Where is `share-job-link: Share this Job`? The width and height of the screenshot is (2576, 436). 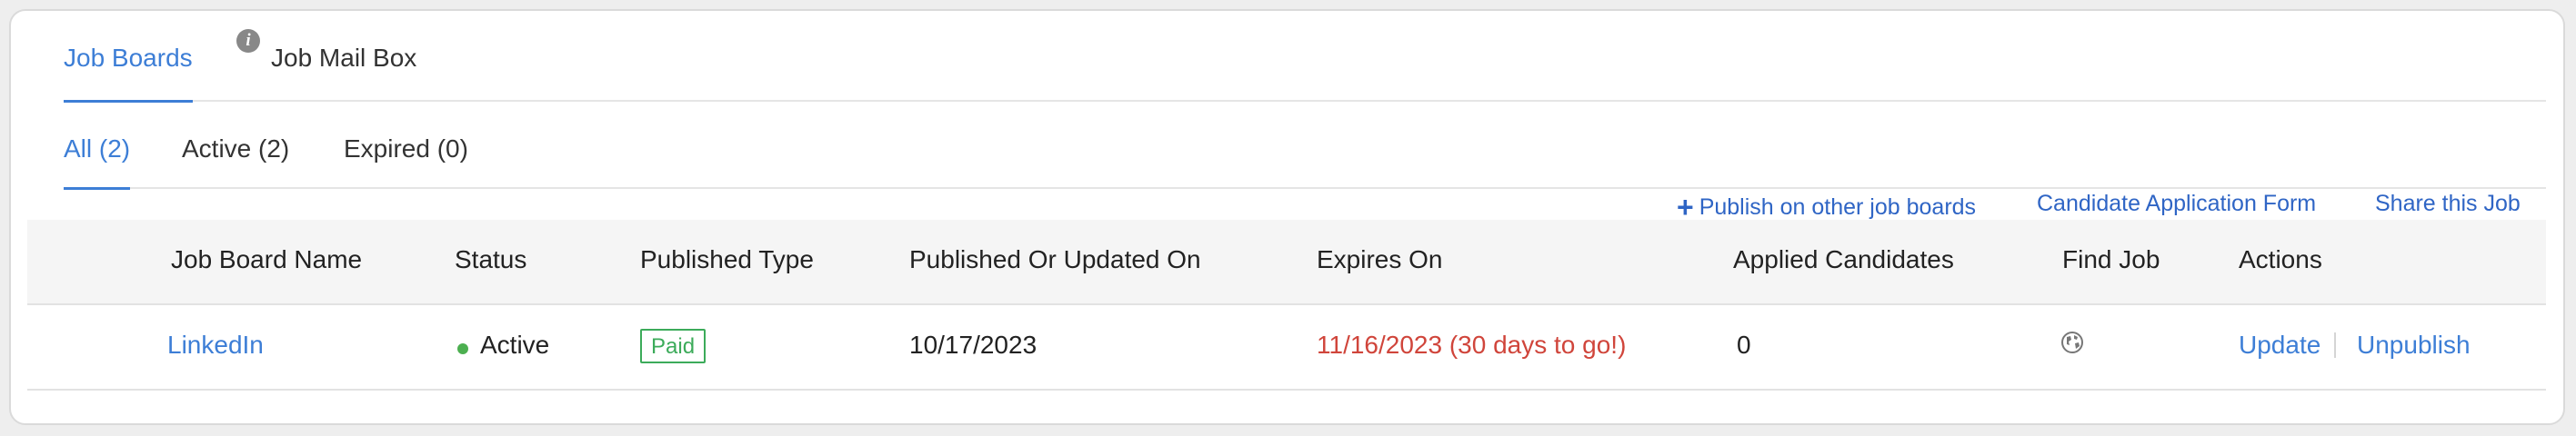
share-job-link: Share this Job is located at coordinates (2448, 204).